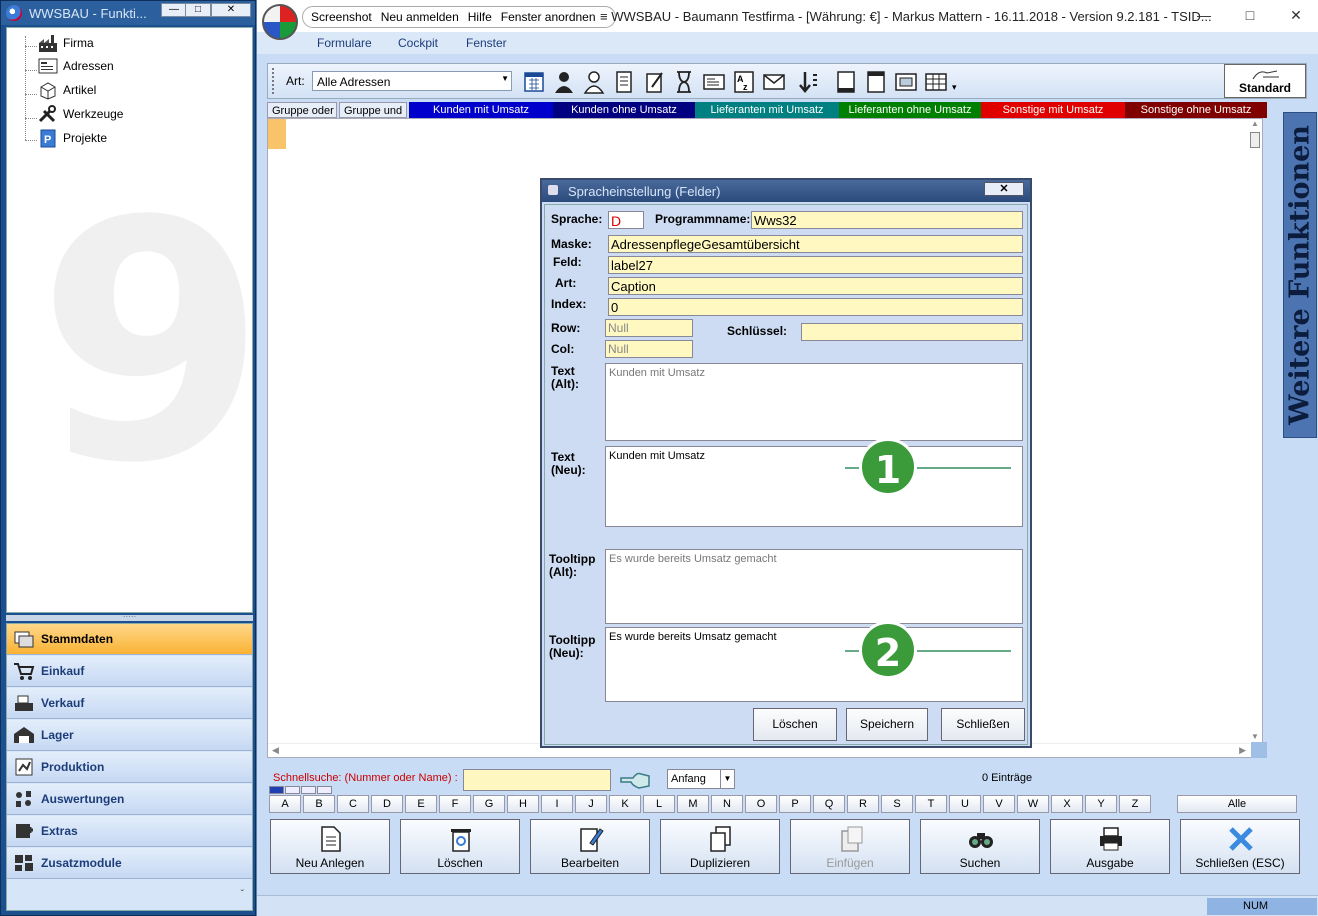 This screenshot has height=916, width=1318. What do you see at coordinates (455, 804) in the screenshot?
I see `letter-button-f: F` at bounding box center [455, 804].